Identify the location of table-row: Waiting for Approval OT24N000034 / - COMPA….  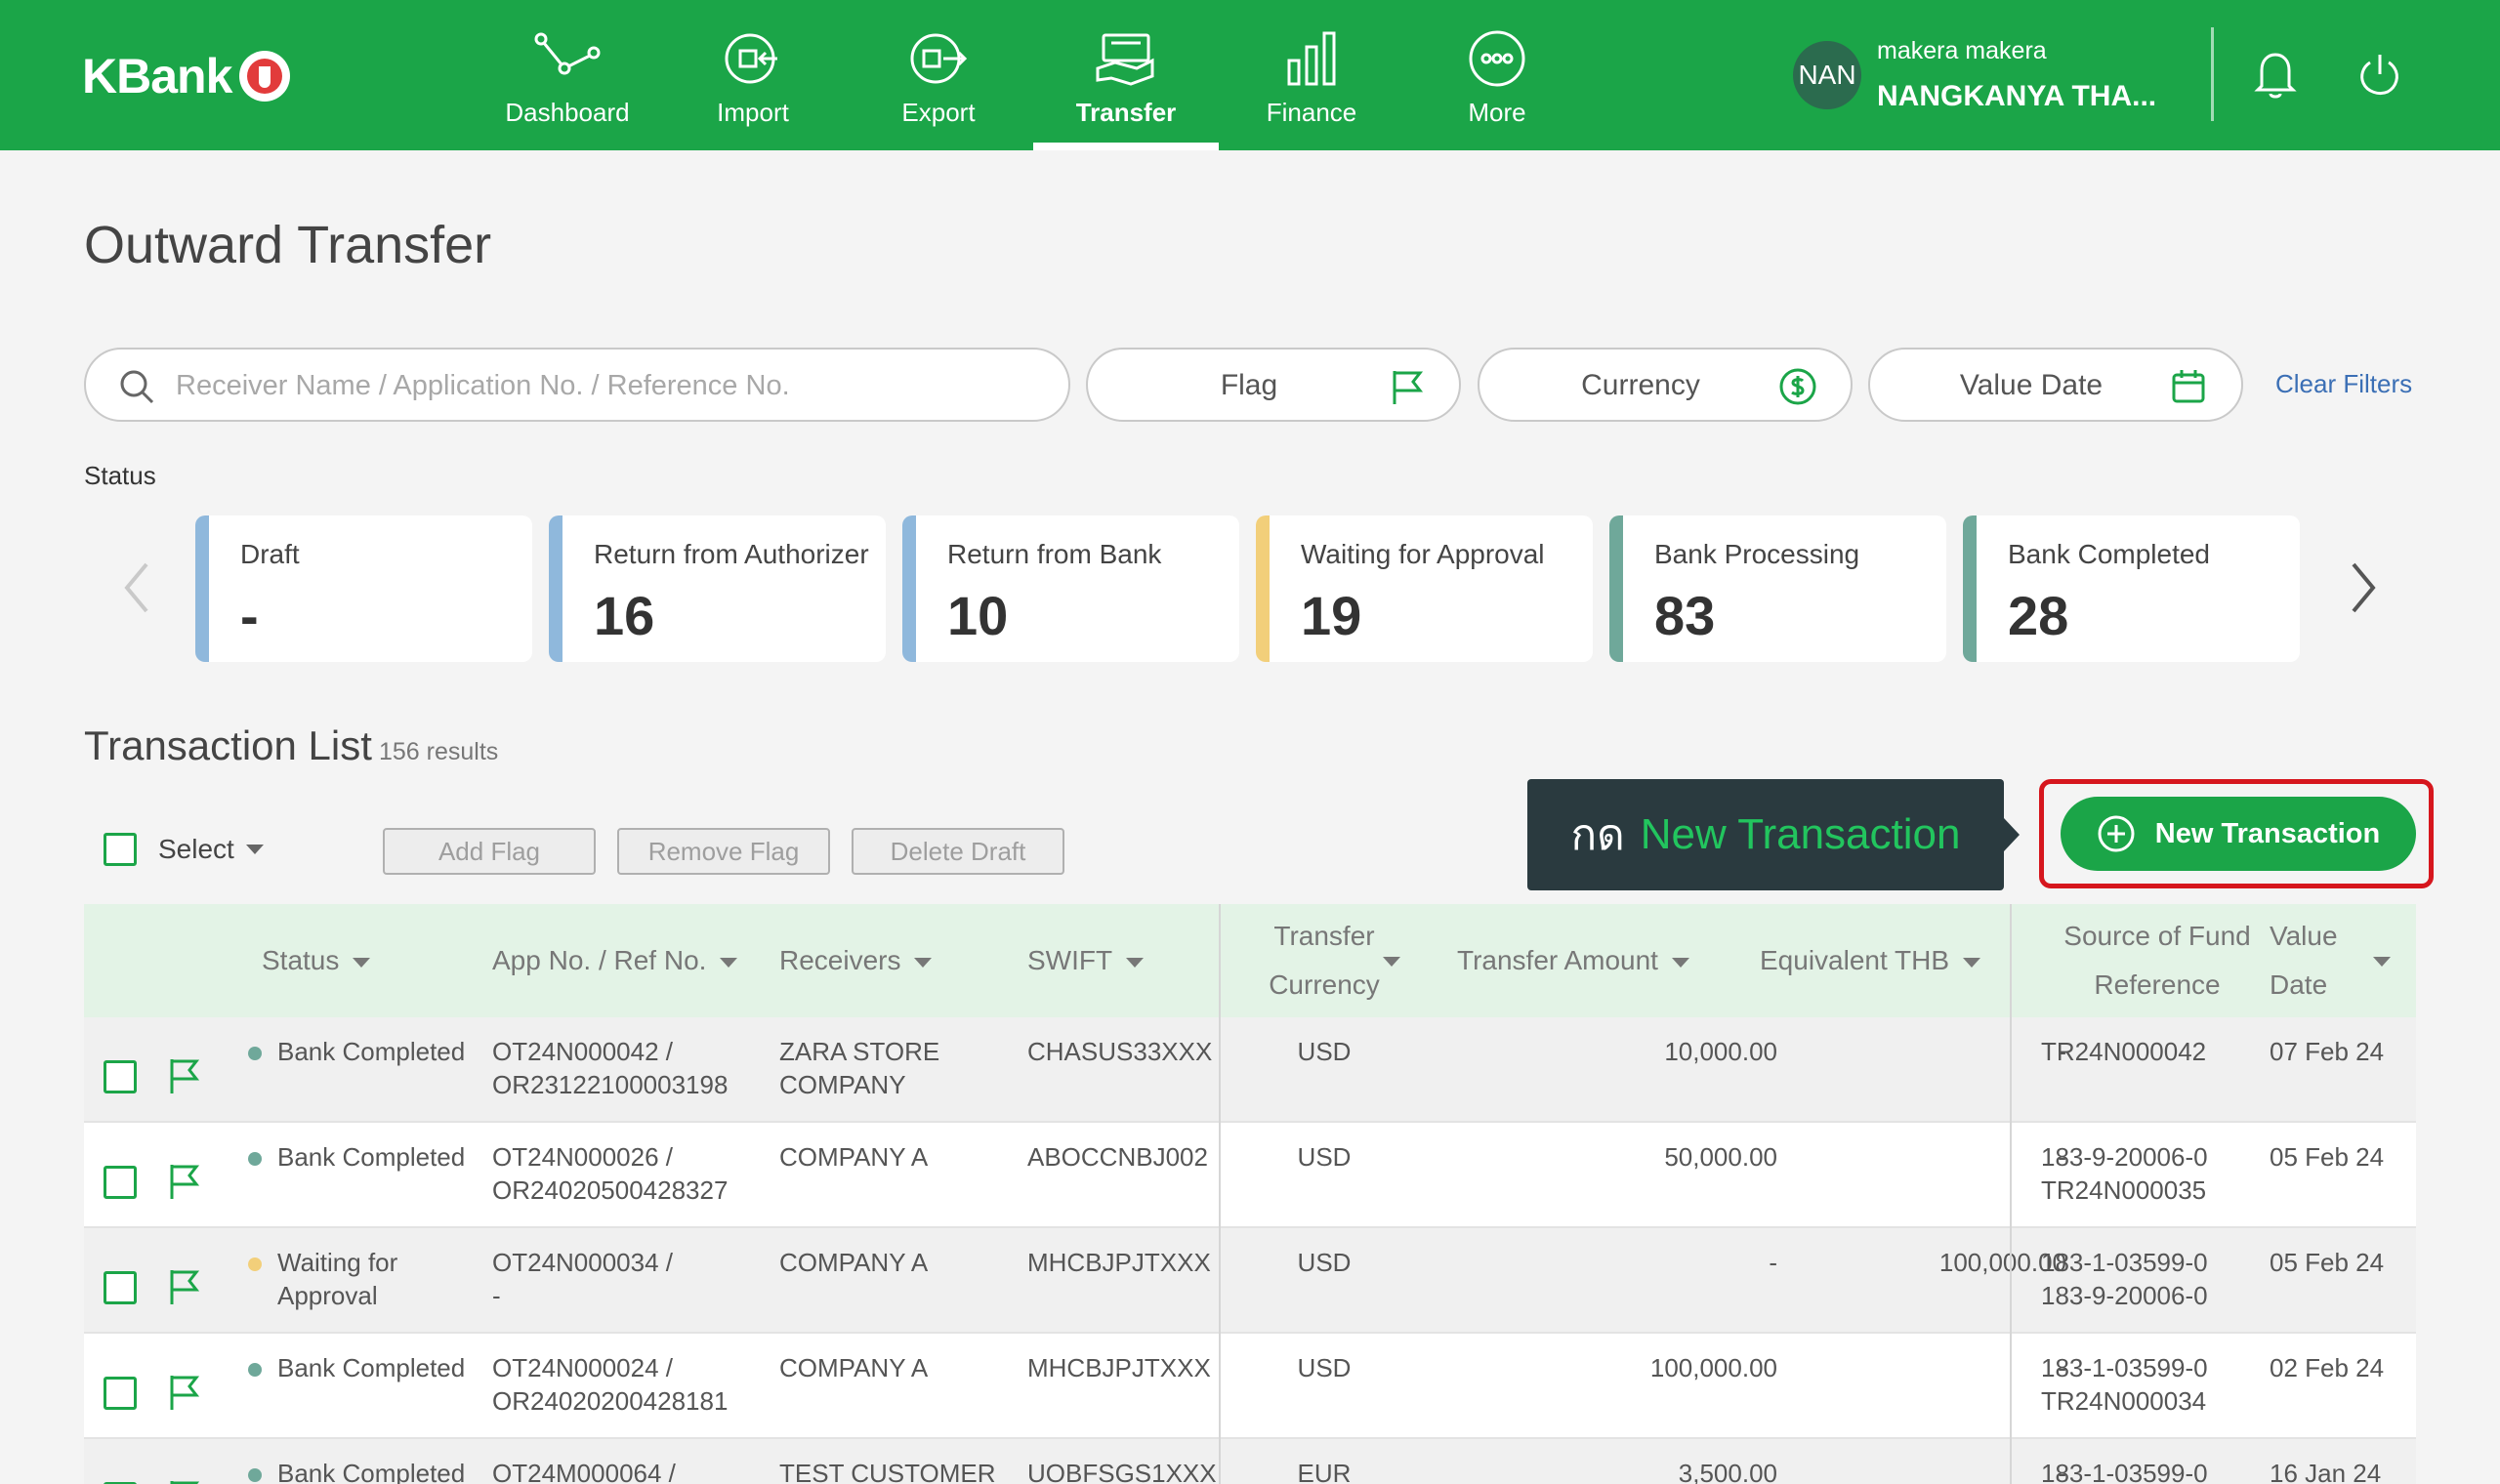
(1250, 1281).